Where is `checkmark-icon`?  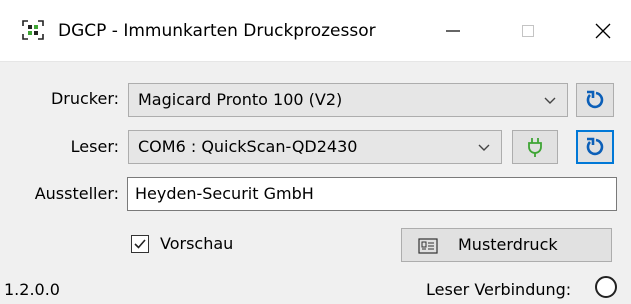 checkmark-icon is located at coordinates (140, 244).